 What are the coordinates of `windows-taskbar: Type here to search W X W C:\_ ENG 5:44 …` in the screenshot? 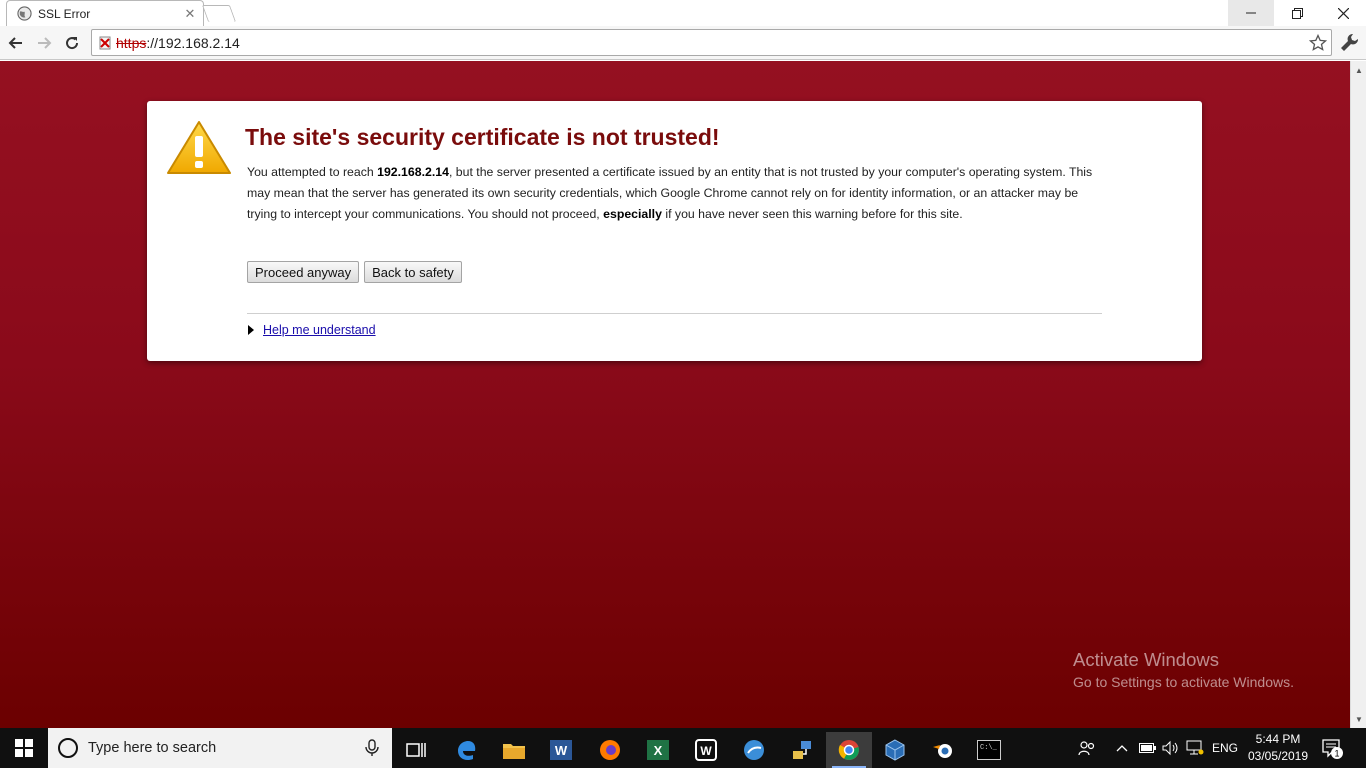 It's located at (683, 748).